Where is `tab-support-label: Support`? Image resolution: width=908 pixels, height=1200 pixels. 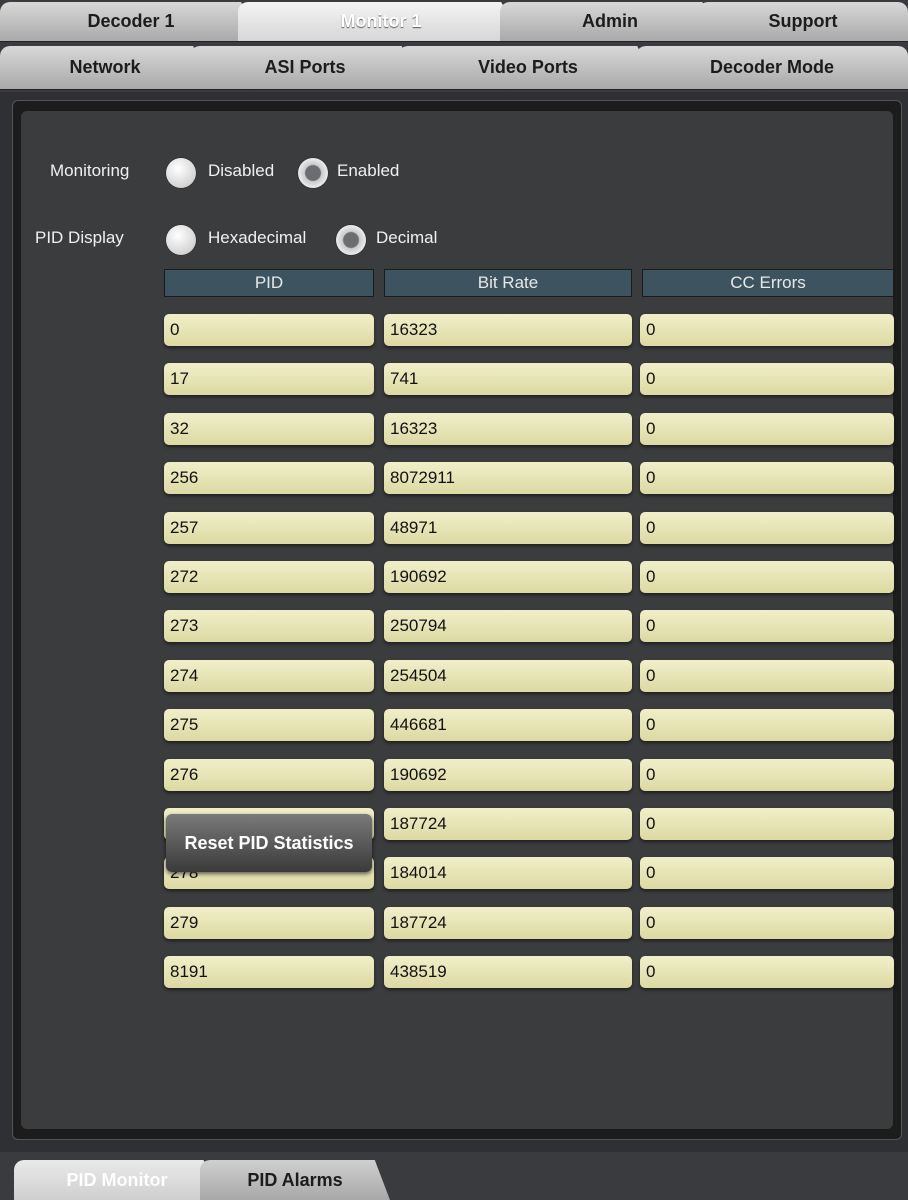 tab-support-label: Support is located at coordinates (803, 21).